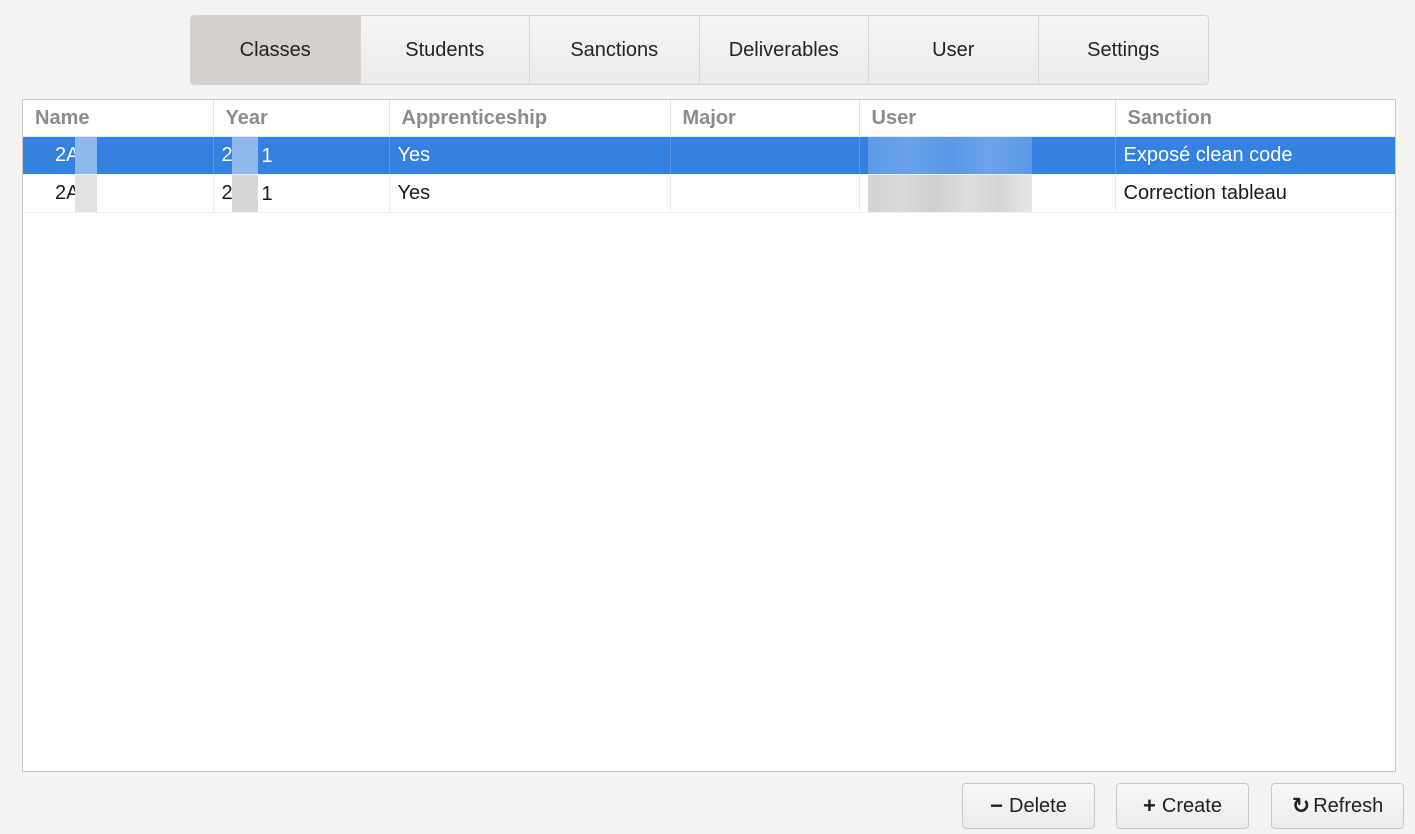 Image resolution: width=1415 pixels, height=834 pixels. Describe the element at coordinates (1123, 50) in the screenshot. I see `tab-settings: Settings` at that location.